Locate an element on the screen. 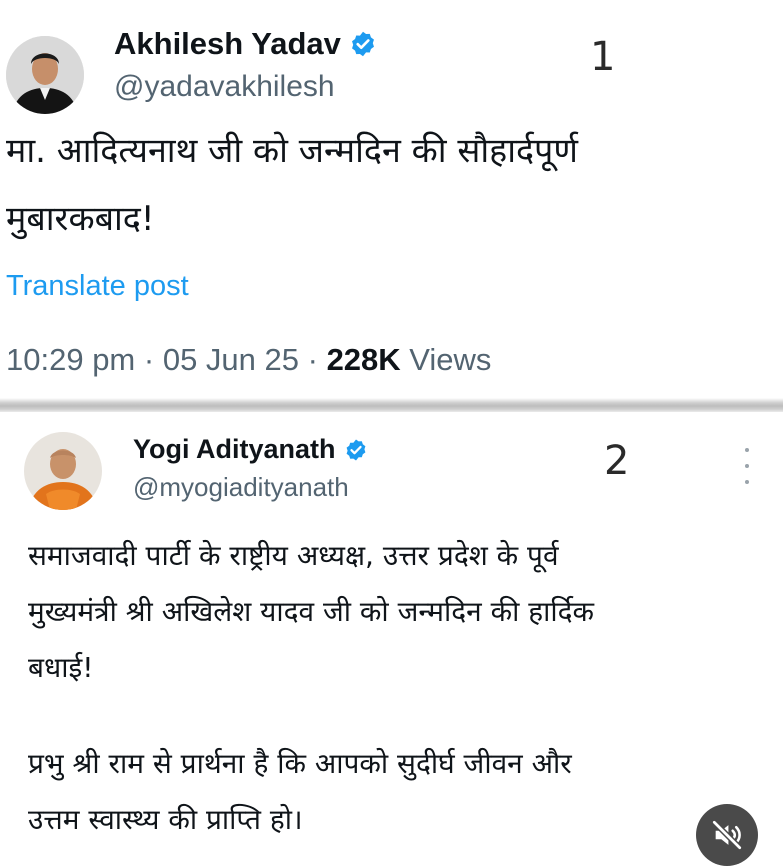  more-vertical-icon is located at coordinates (747, 450).